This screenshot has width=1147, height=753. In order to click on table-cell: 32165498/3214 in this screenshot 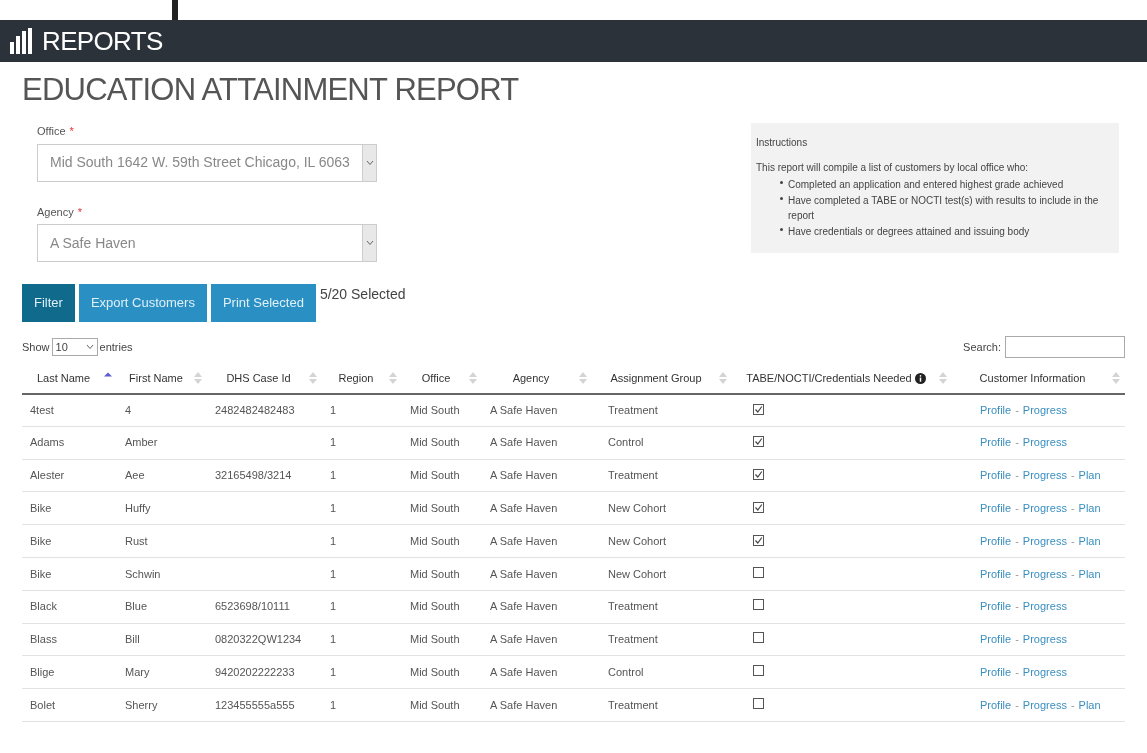, I will do `click(253, 475)`.